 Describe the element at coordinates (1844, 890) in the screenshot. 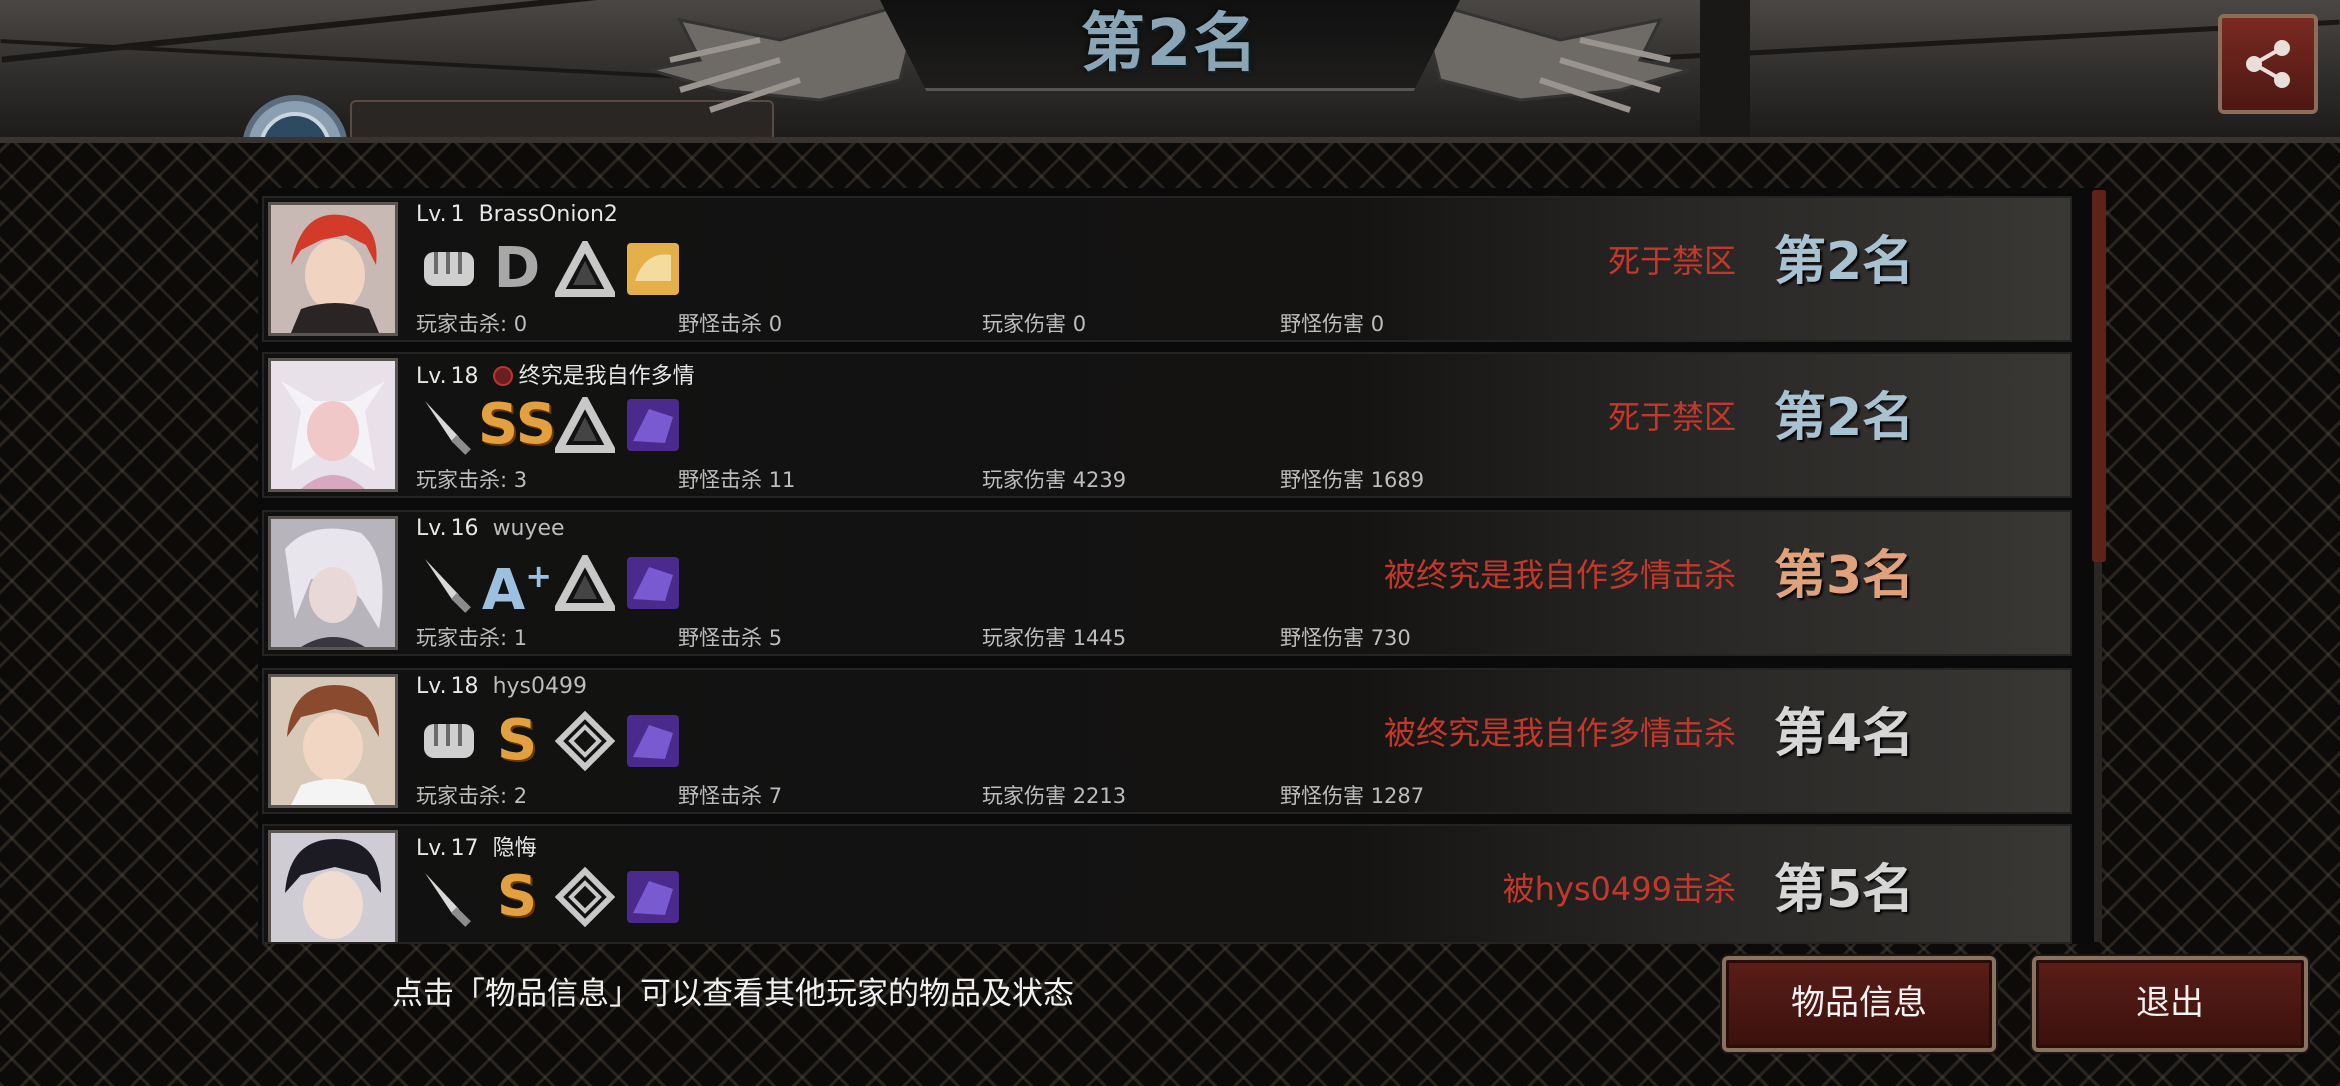

I see `rank-label: 第5名` at that location.